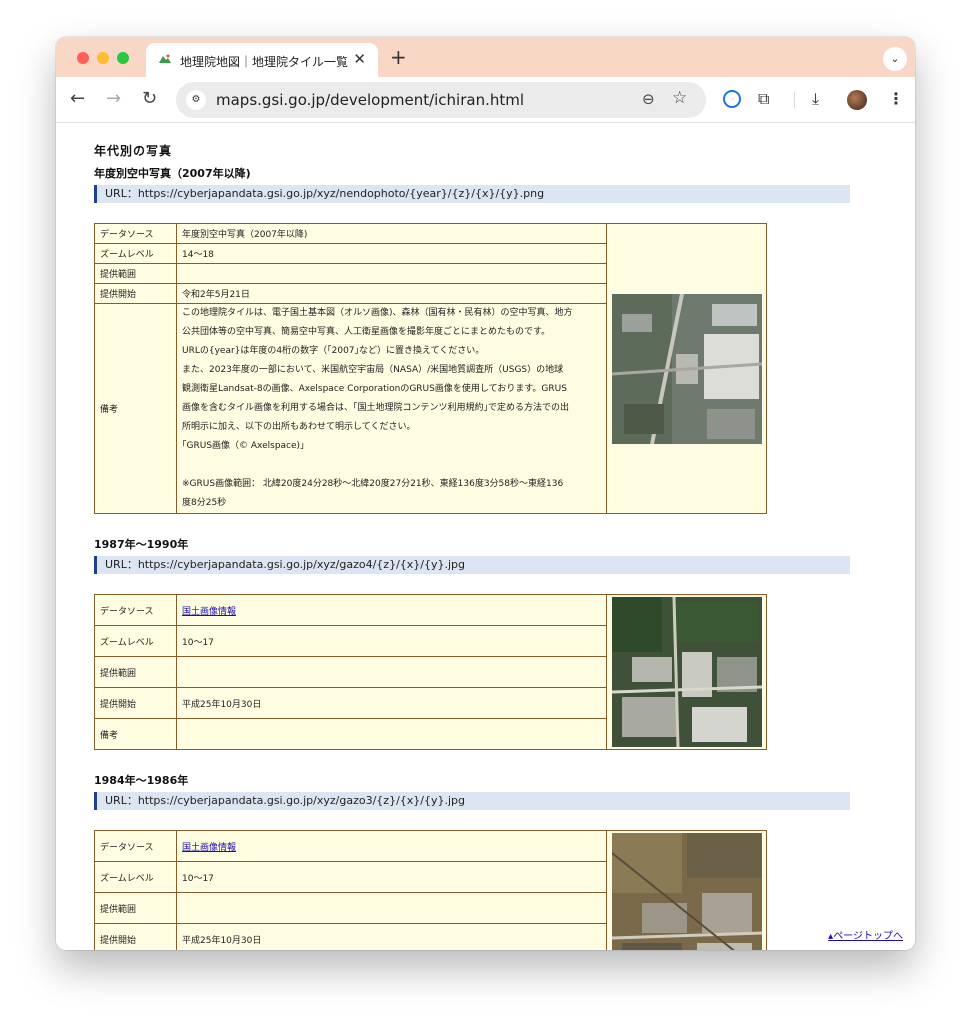 Image resolution: width=971 pixels, height=1024 pixels. Describe the element at coordinates (763, 99) in the screenshot. I see `extensions-puzzle-icon: ⧉` at that location.